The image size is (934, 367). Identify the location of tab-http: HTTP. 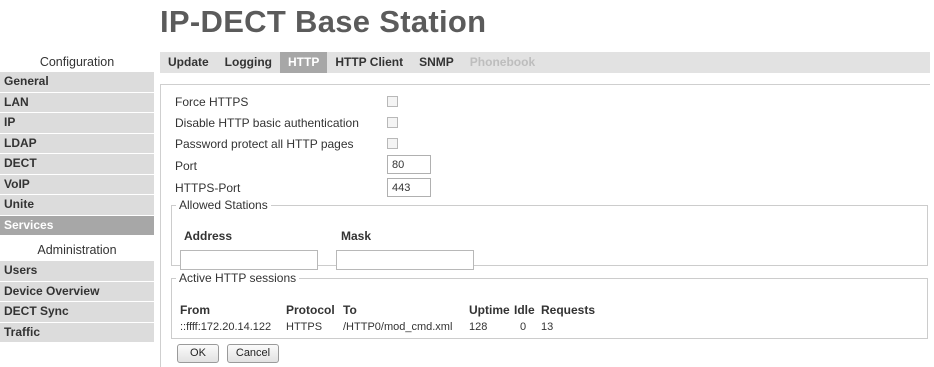
(304, 62).